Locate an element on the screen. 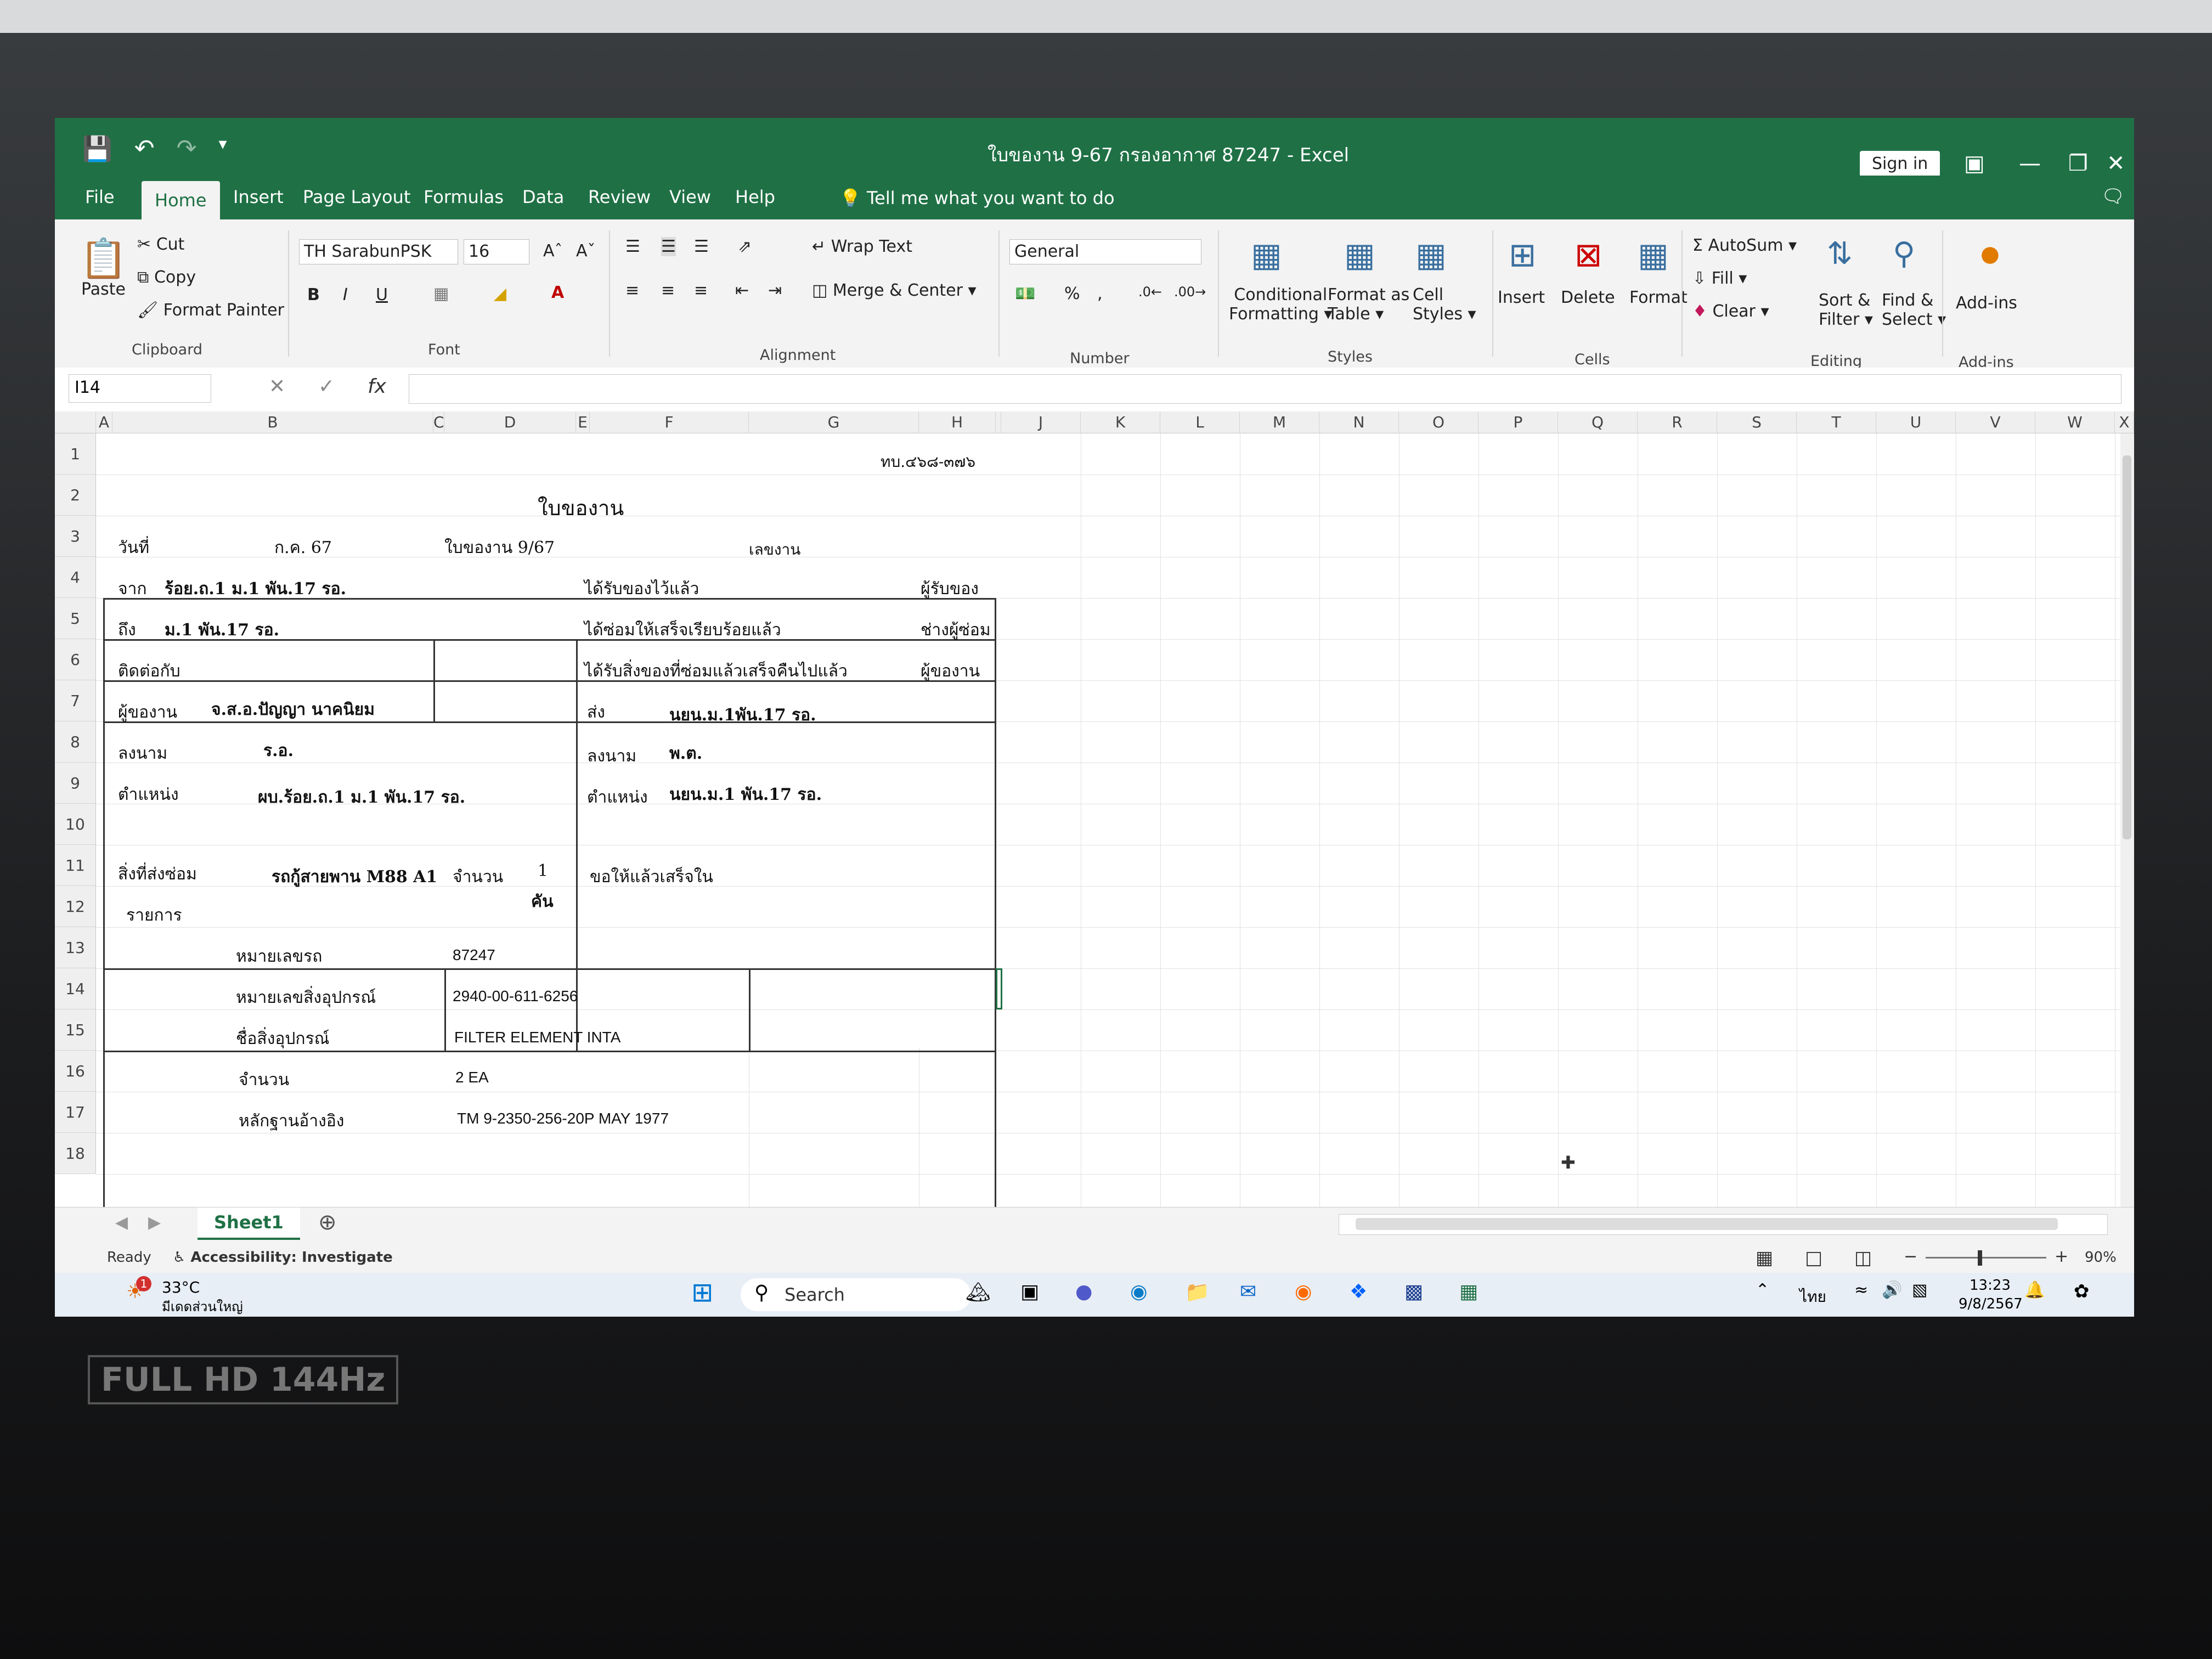 The height and width of the screenshot is (1659, 2212). borders-icon: ▦ is located at coordinates (441, 294).